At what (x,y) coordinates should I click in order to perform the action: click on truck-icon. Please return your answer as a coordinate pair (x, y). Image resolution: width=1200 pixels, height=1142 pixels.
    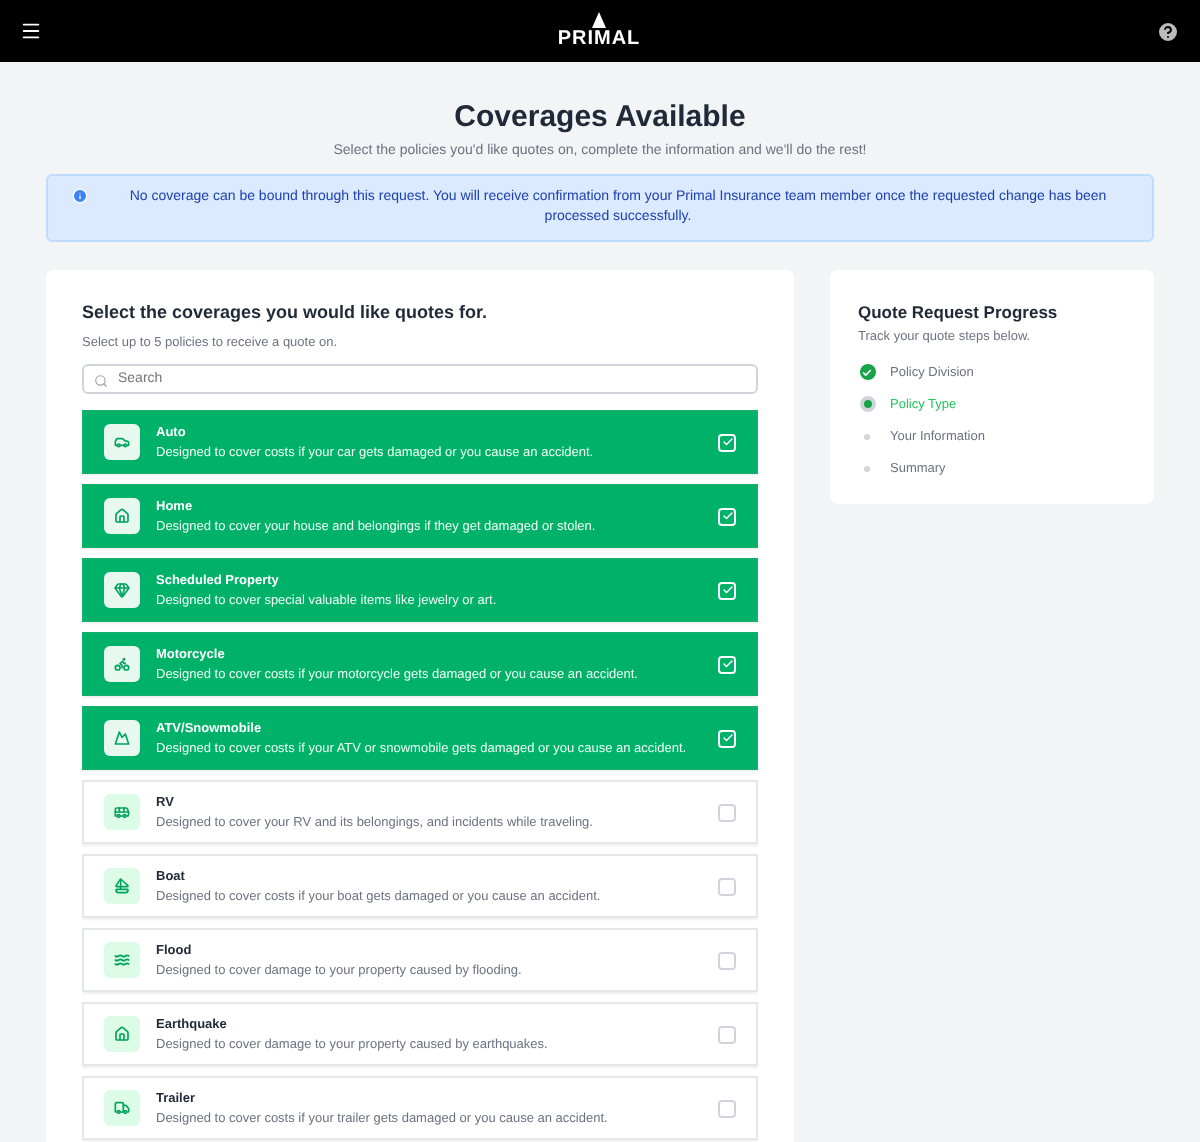
    Looking at the image, I should click on (122, 1108).